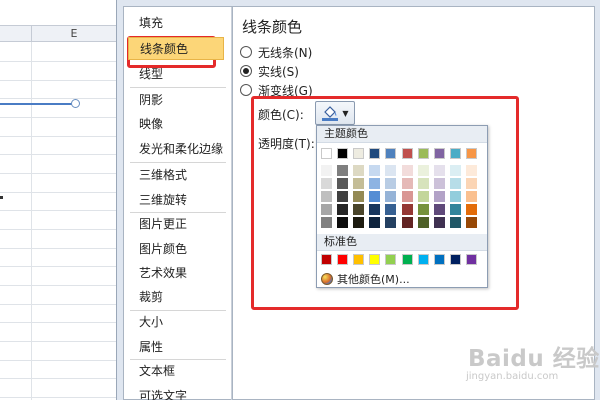 Image resolution: width=600 pixels, height=400 pixels. Describe the element at coordinates (176, 392) in the screenshot. I see `nav-item: 可选文字` at that location.